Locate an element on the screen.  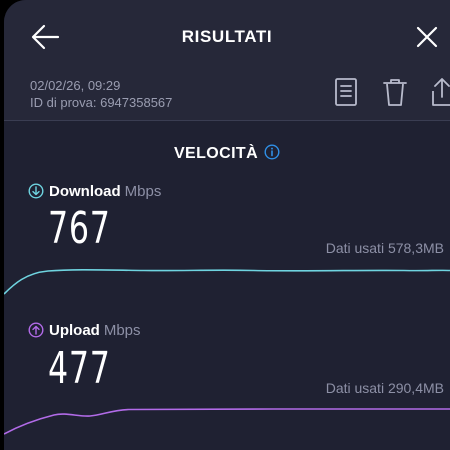
upload-speed-graph is located at coordinates (227, 421).